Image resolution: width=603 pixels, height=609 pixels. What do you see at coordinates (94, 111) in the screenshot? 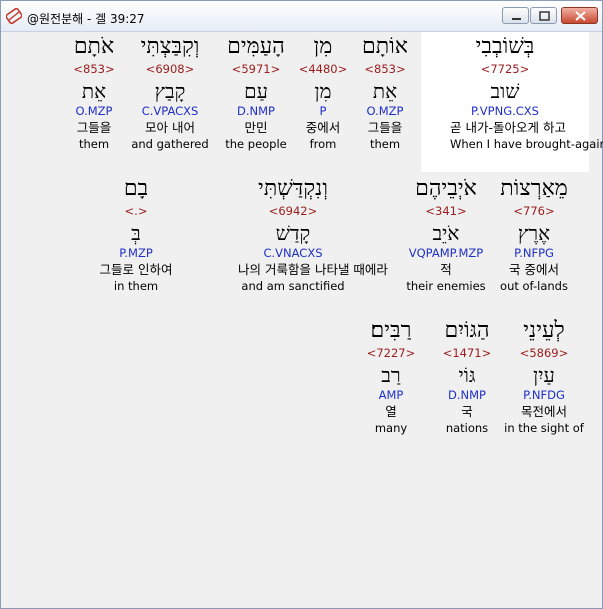
I see `parsing-code: O.MZP` at bounding box center [94, 111].